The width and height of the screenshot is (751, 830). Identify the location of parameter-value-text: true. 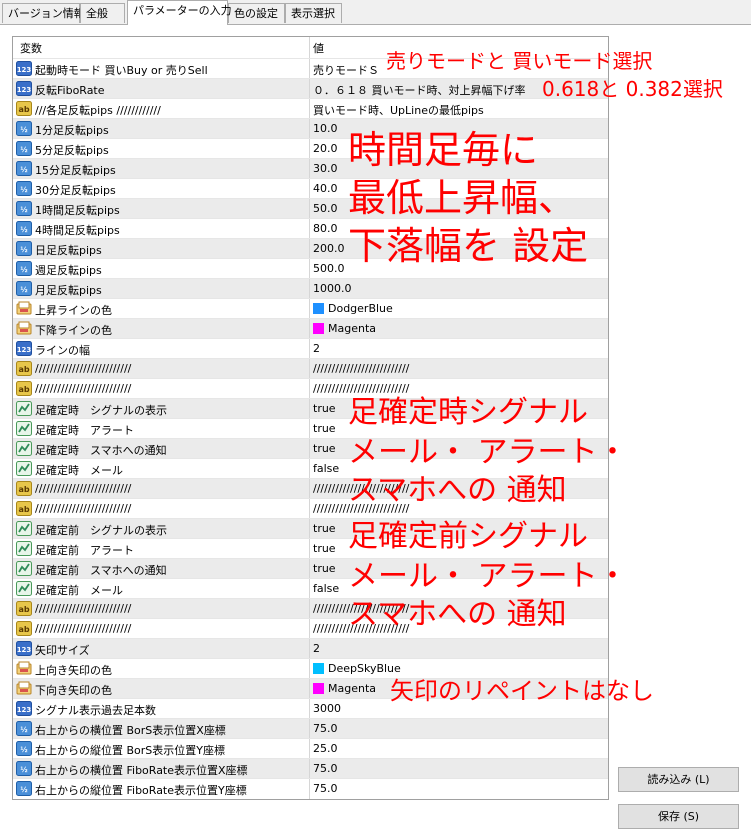
(324, 428).